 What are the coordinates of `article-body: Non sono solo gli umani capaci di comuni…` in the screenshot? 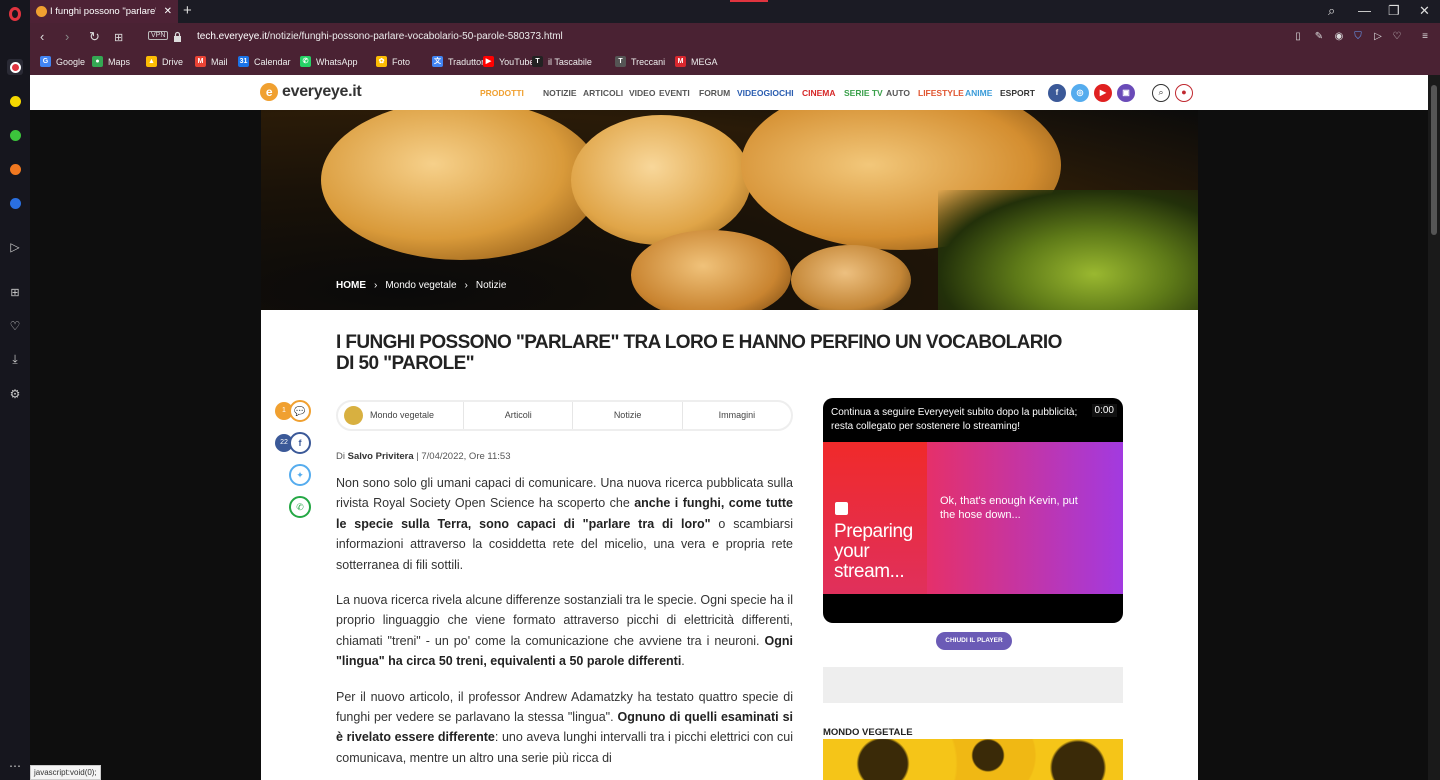 It's located at (564, 626).